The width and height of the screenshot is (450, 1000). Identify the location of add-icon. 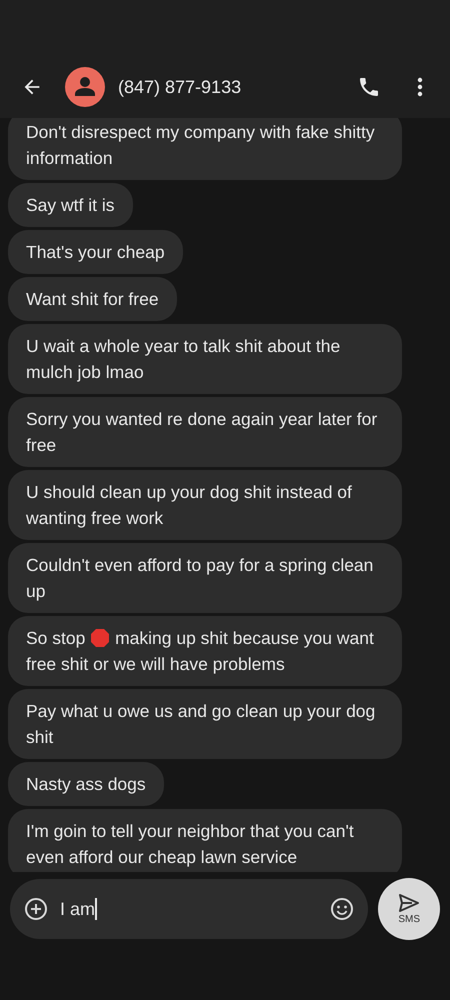
(36, 909).